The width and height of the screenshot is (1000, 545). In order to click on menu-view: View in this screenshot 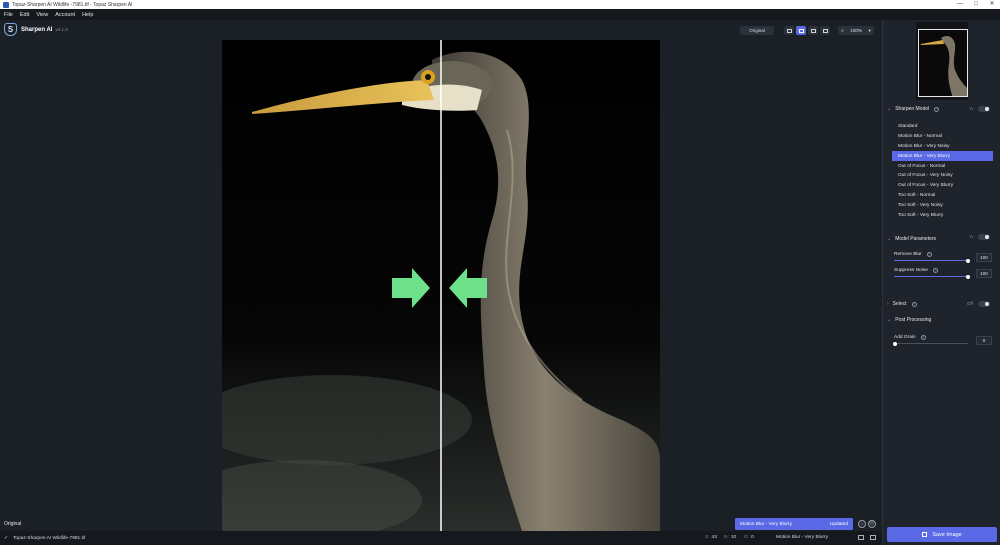, I will do `click(42, 15)`.